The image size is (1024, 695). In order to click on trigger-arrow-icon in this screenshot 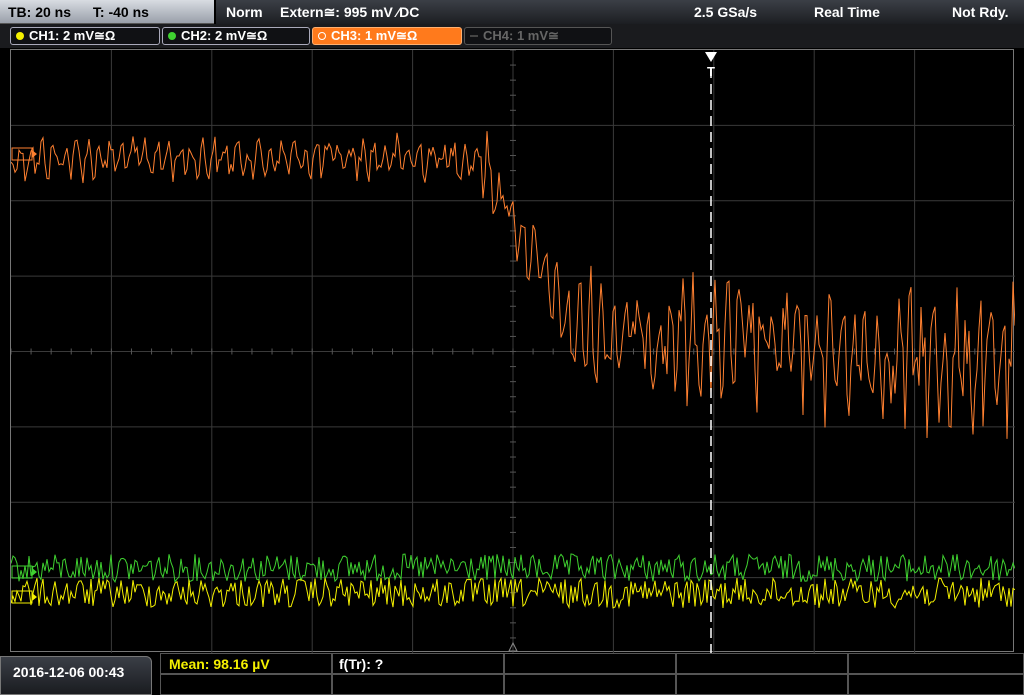, I will do `click(711, 57)`.